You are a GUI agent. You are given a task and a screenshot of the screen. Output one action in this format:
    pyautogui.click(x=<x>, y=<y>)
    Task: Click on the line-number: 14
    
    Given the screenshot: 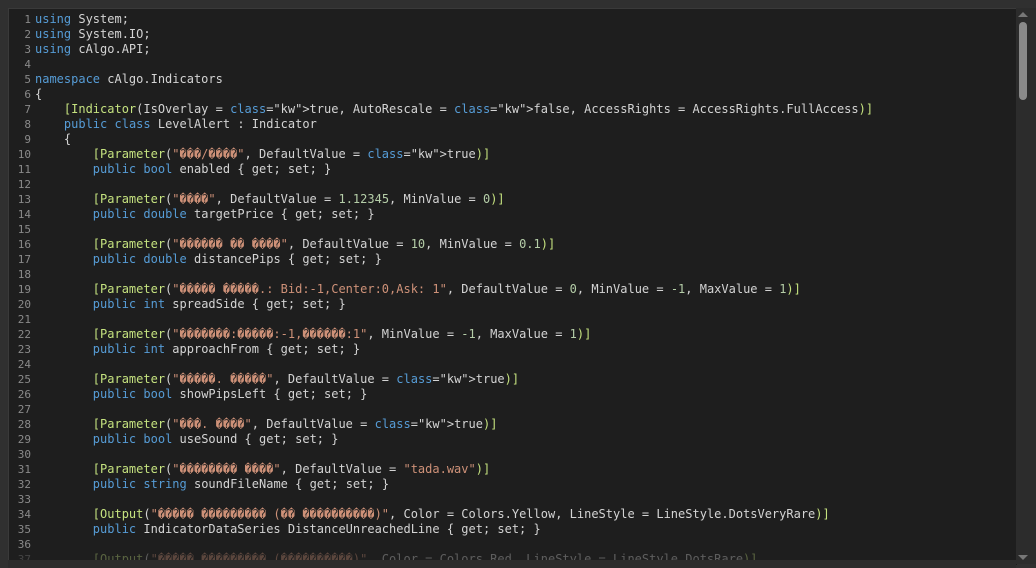 What is the action you would take?
    pyautogui.click(x=24, y=214)
    